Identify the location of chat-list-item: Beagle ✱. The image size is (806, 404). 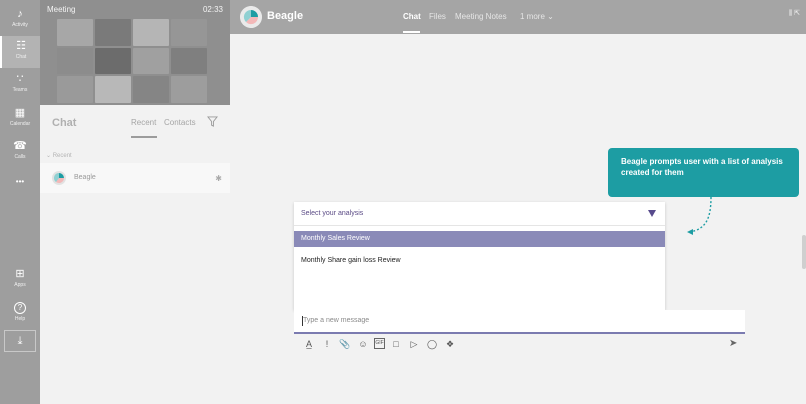
(135, 178).